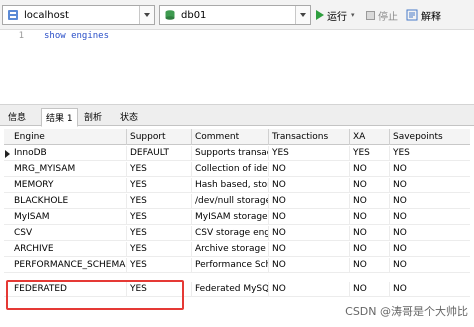 This screenshot has width=474, height=327. I want to click on explain-button: 解释, so click(423, 15).